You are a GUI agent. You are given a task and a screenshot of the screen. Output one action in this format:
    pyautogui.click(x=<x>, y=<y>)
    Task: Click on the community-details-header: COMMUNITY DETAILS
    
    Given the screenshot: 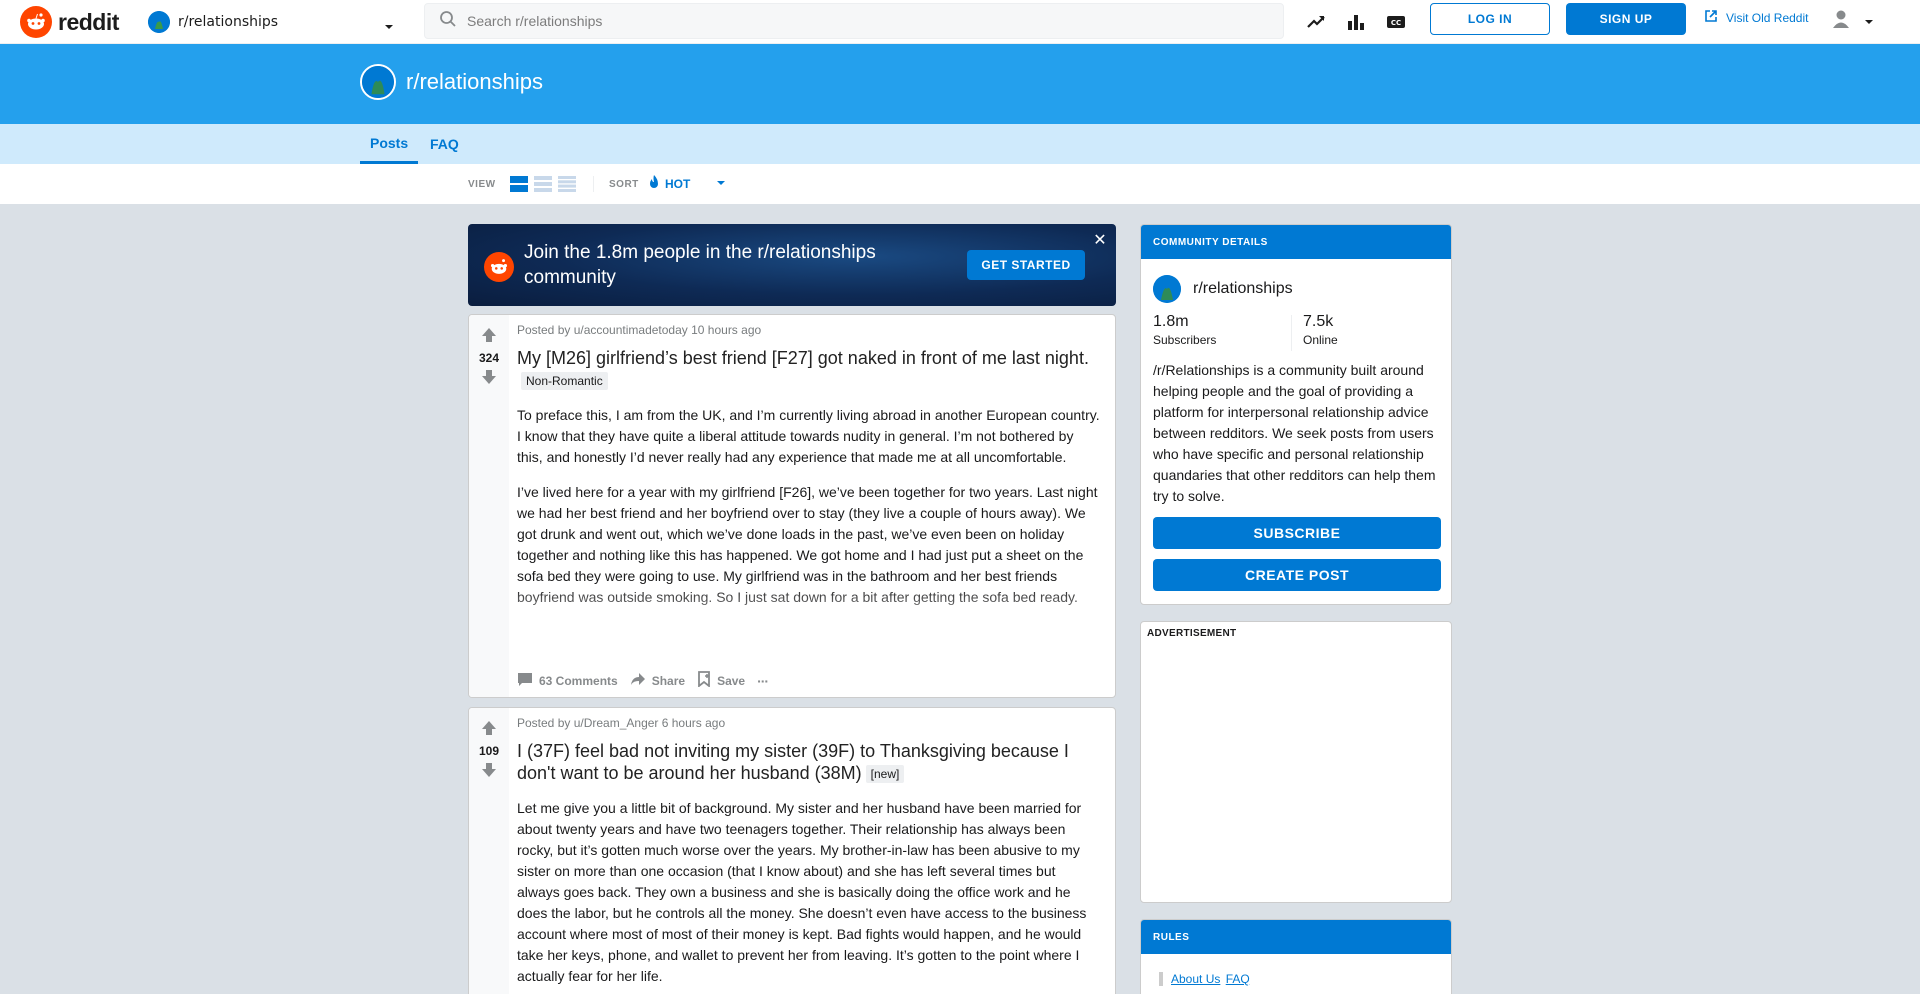 What is the action you would take?
    pyautogui.click(x=1296, y=242)
    